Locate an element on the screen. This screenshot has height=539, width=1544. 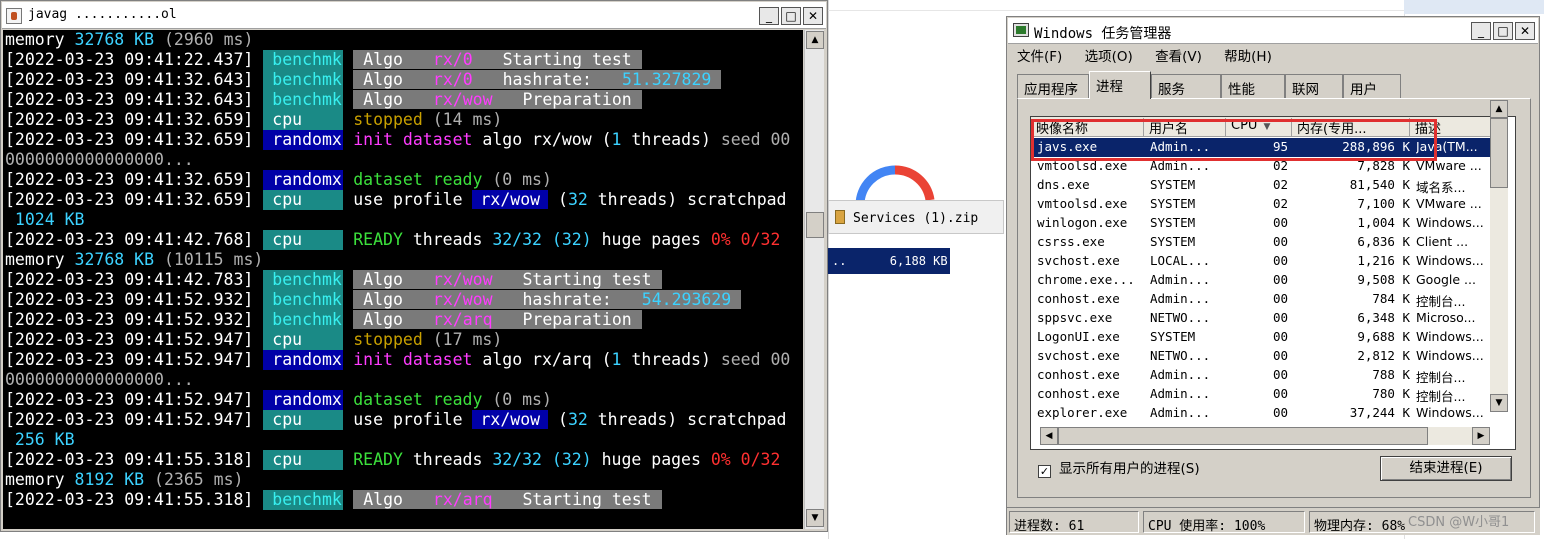
end-process-button: 结束进程(E) is located at coordinates (1446, 468).